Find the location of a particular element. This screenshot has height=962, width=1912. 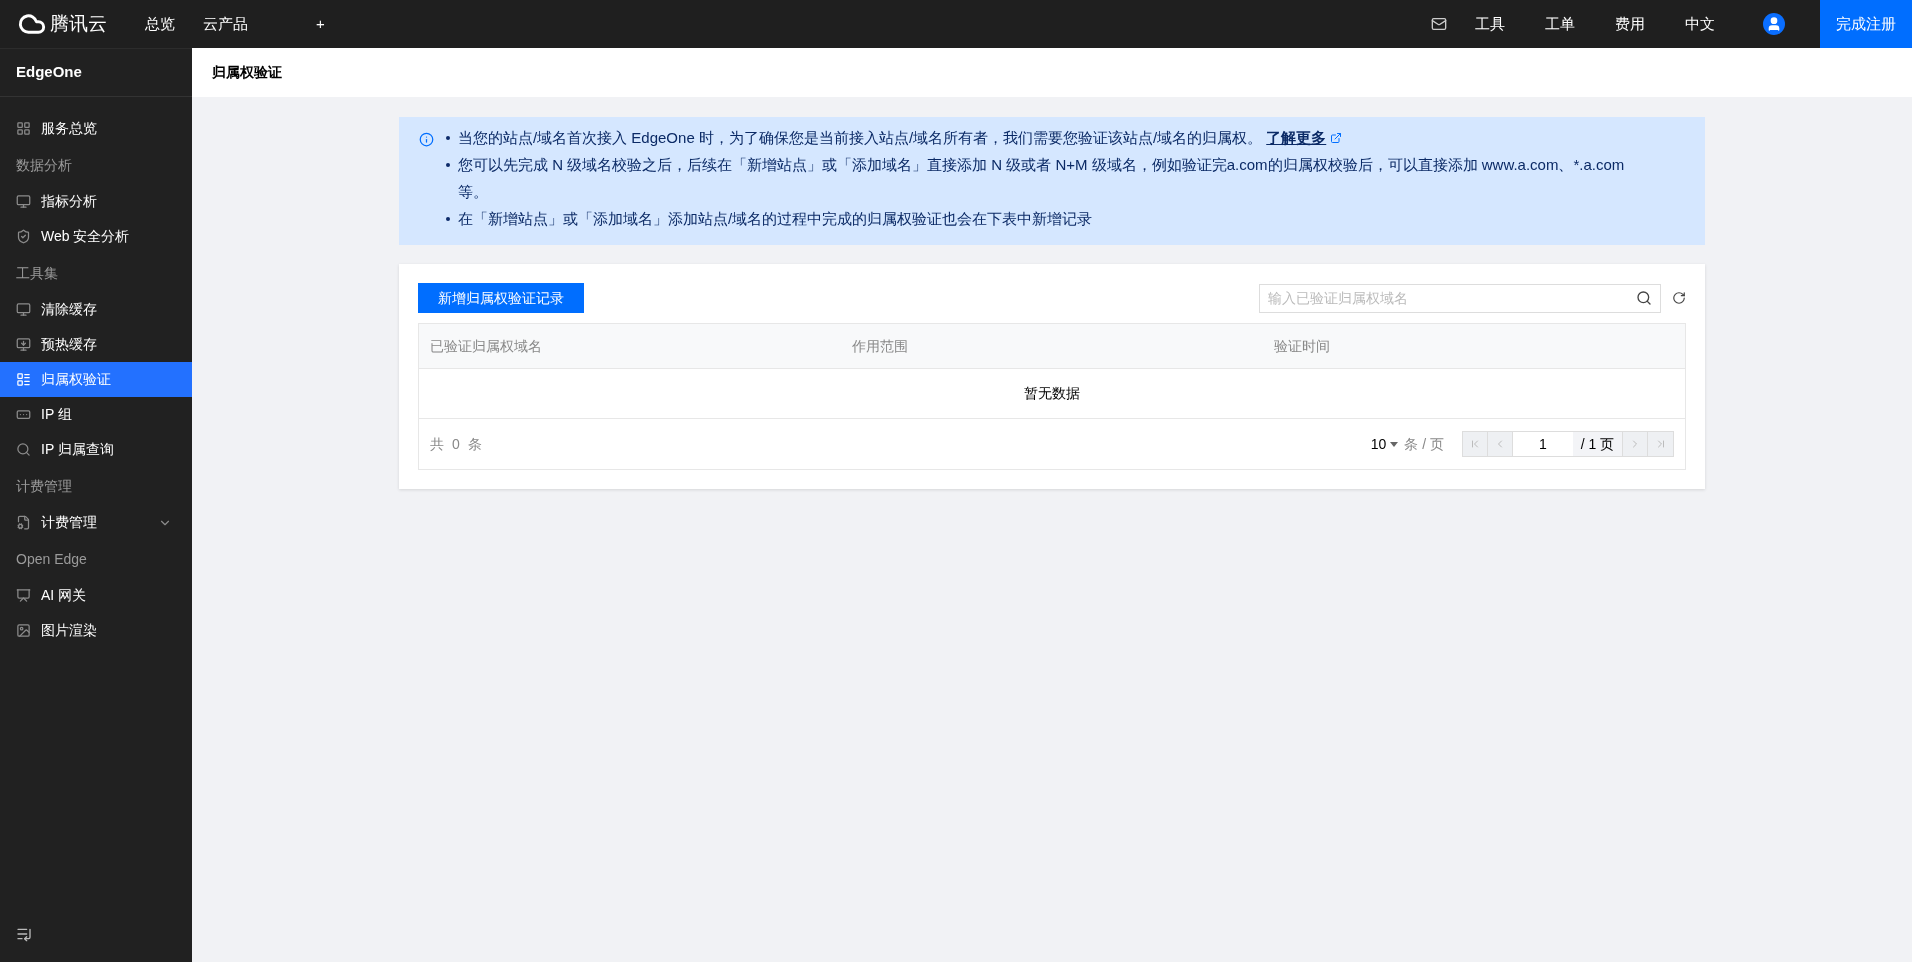

list-icon is located at coordinates (23, 379).